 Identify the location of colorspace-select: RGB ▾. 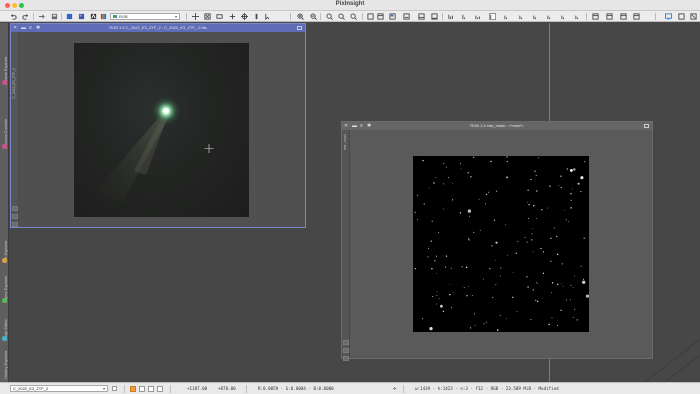
(145, 16).